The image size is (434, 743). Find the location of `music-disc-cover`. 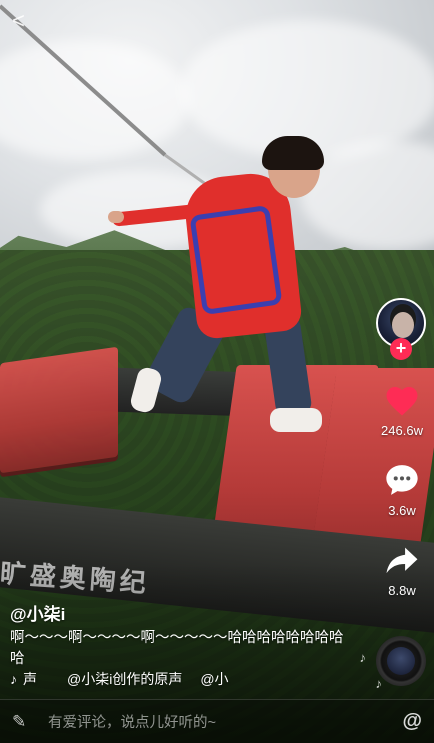

music-disc-cover is located at coordinates (401, 661).